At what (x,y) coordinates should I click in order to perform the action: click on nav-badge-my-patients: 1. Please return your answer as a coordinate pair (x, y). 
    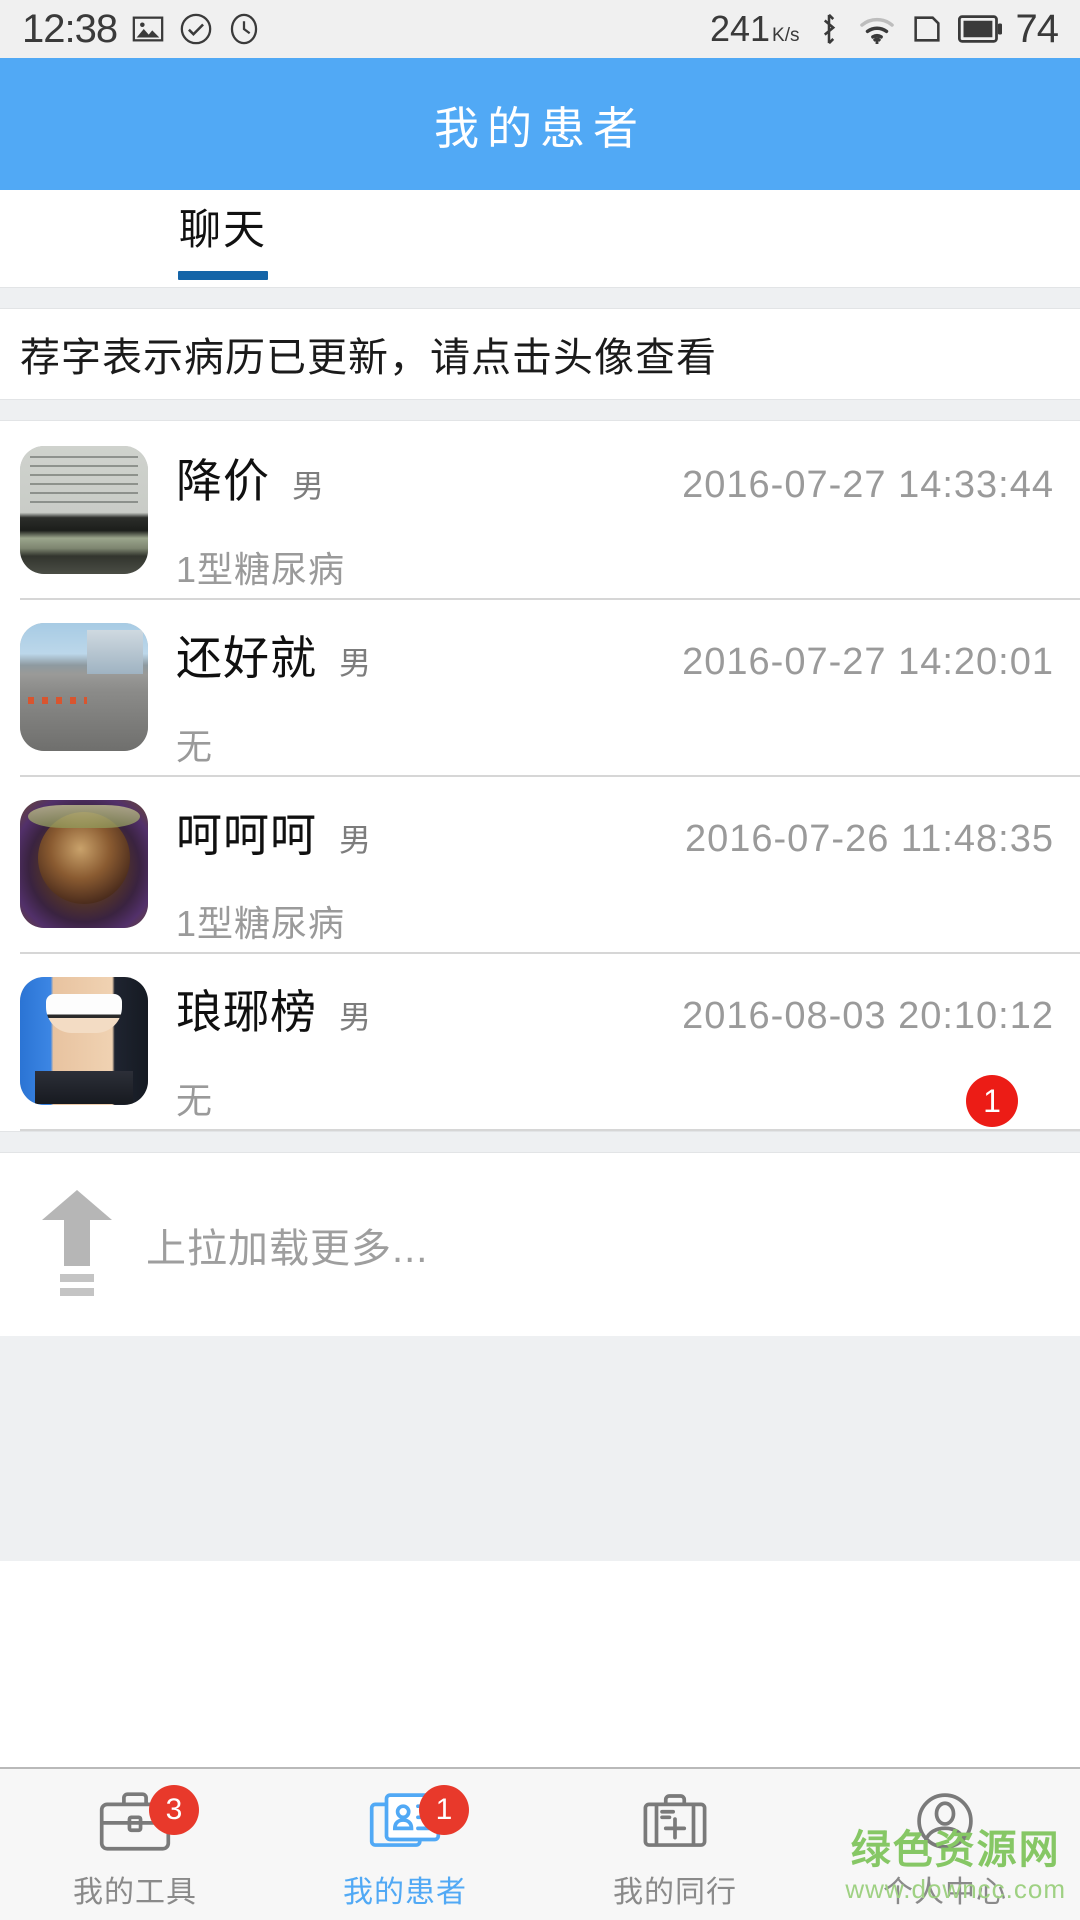
    Looking at the image, I should click on (444, 1809).